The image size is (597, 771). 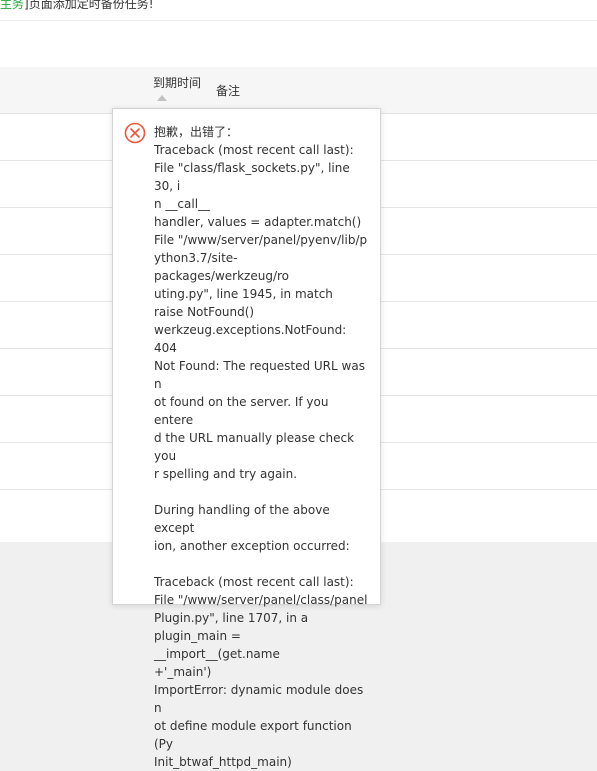 What do you see at coordinates (252, 546) in the screenshot?
I see `error-line: ion, another exception occurred:` at bounding box center [252, 546].